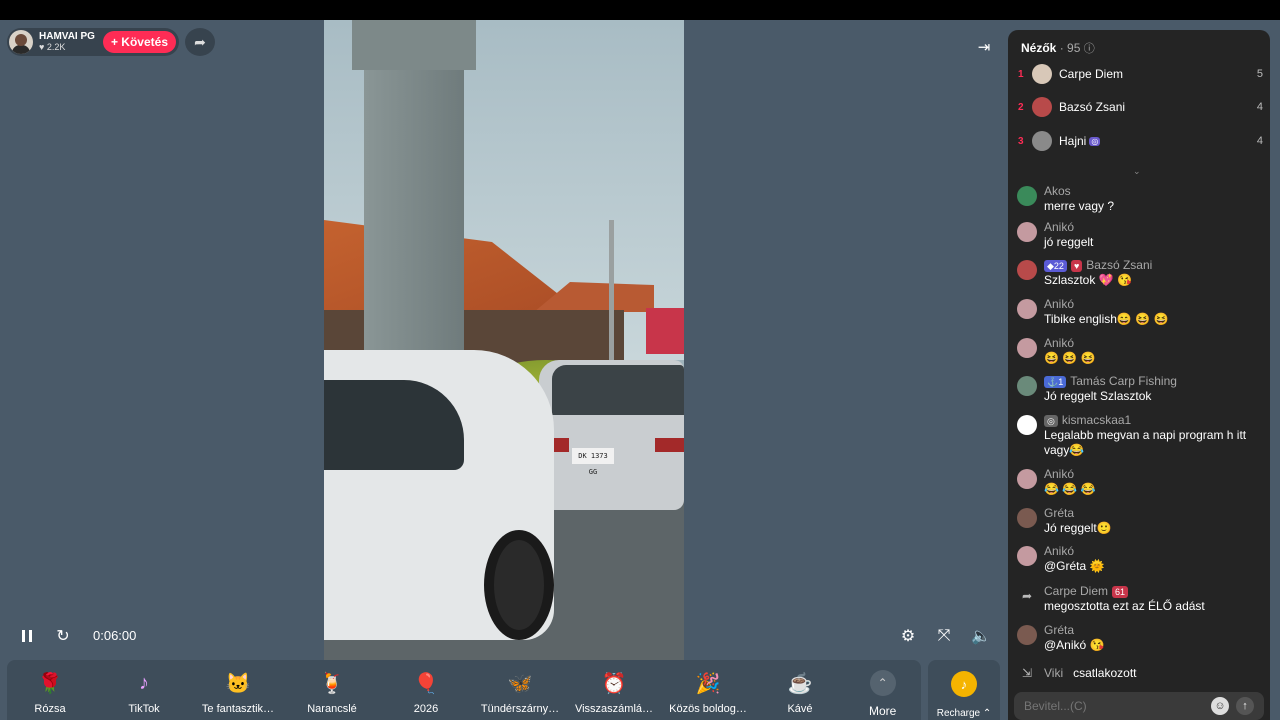  Describe the element at coordinates (1140, 74) in the screenshot. I see `viewer-row: 1 Carpe Diem 5` at that location.